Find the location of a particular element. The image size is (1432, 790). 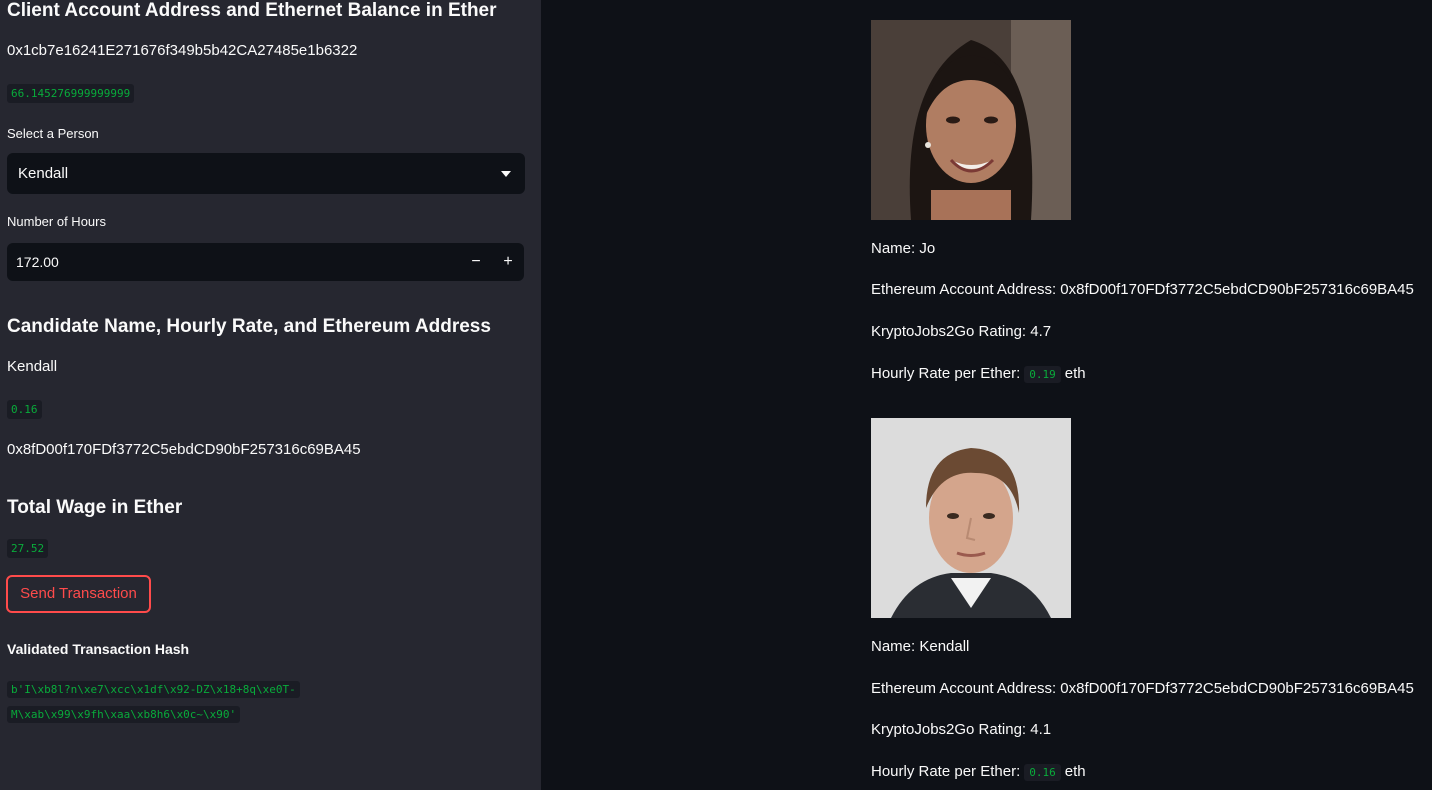

send-transaction-button: Send Transaction is located at coordinates (78, 594).